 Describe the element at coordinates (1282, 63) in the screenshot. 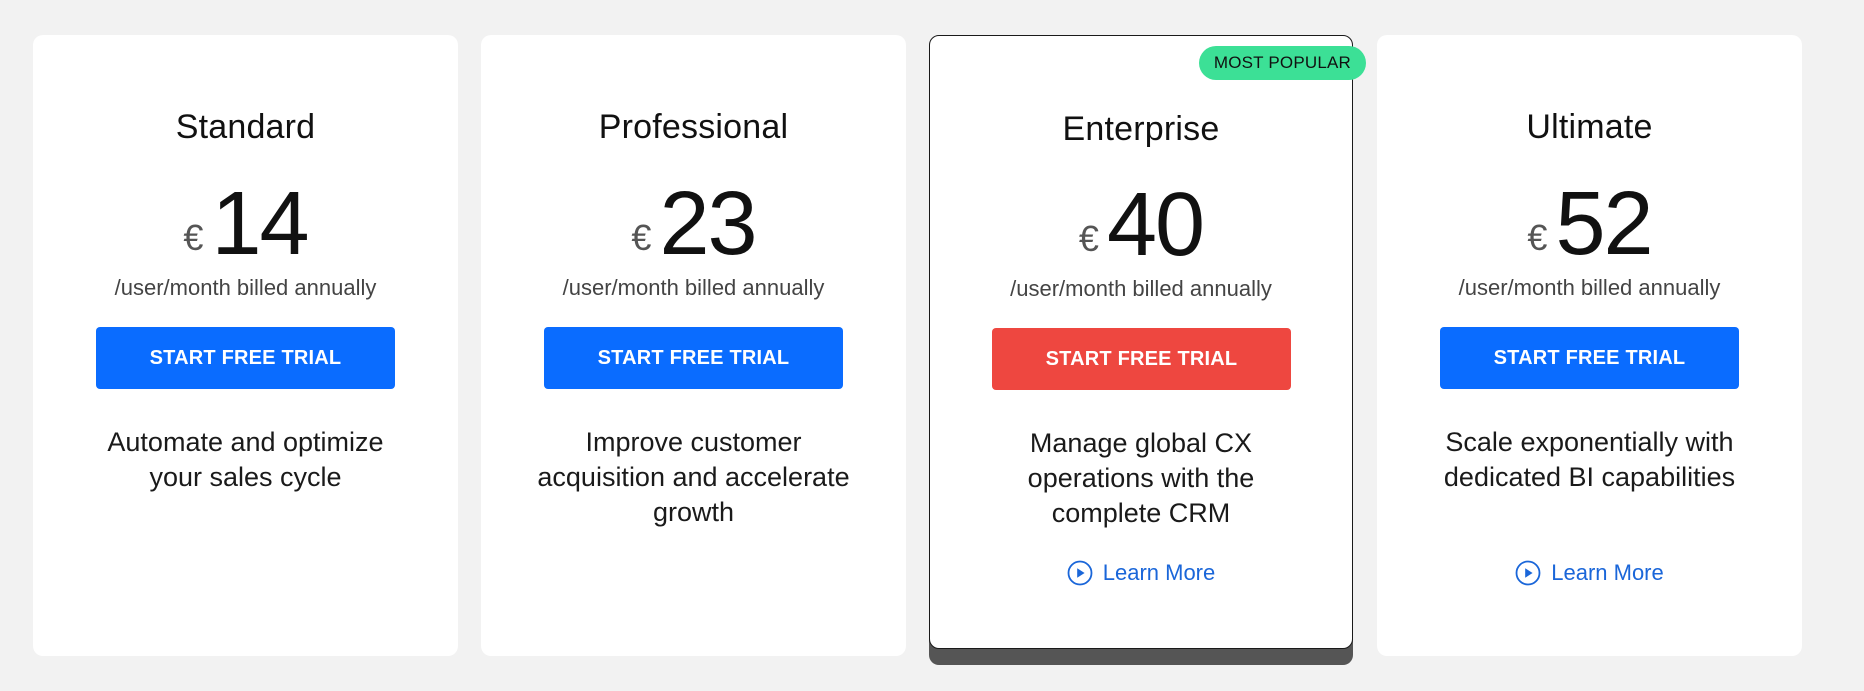

I see `most-popular-badge: MOST POPULAR` at that location.